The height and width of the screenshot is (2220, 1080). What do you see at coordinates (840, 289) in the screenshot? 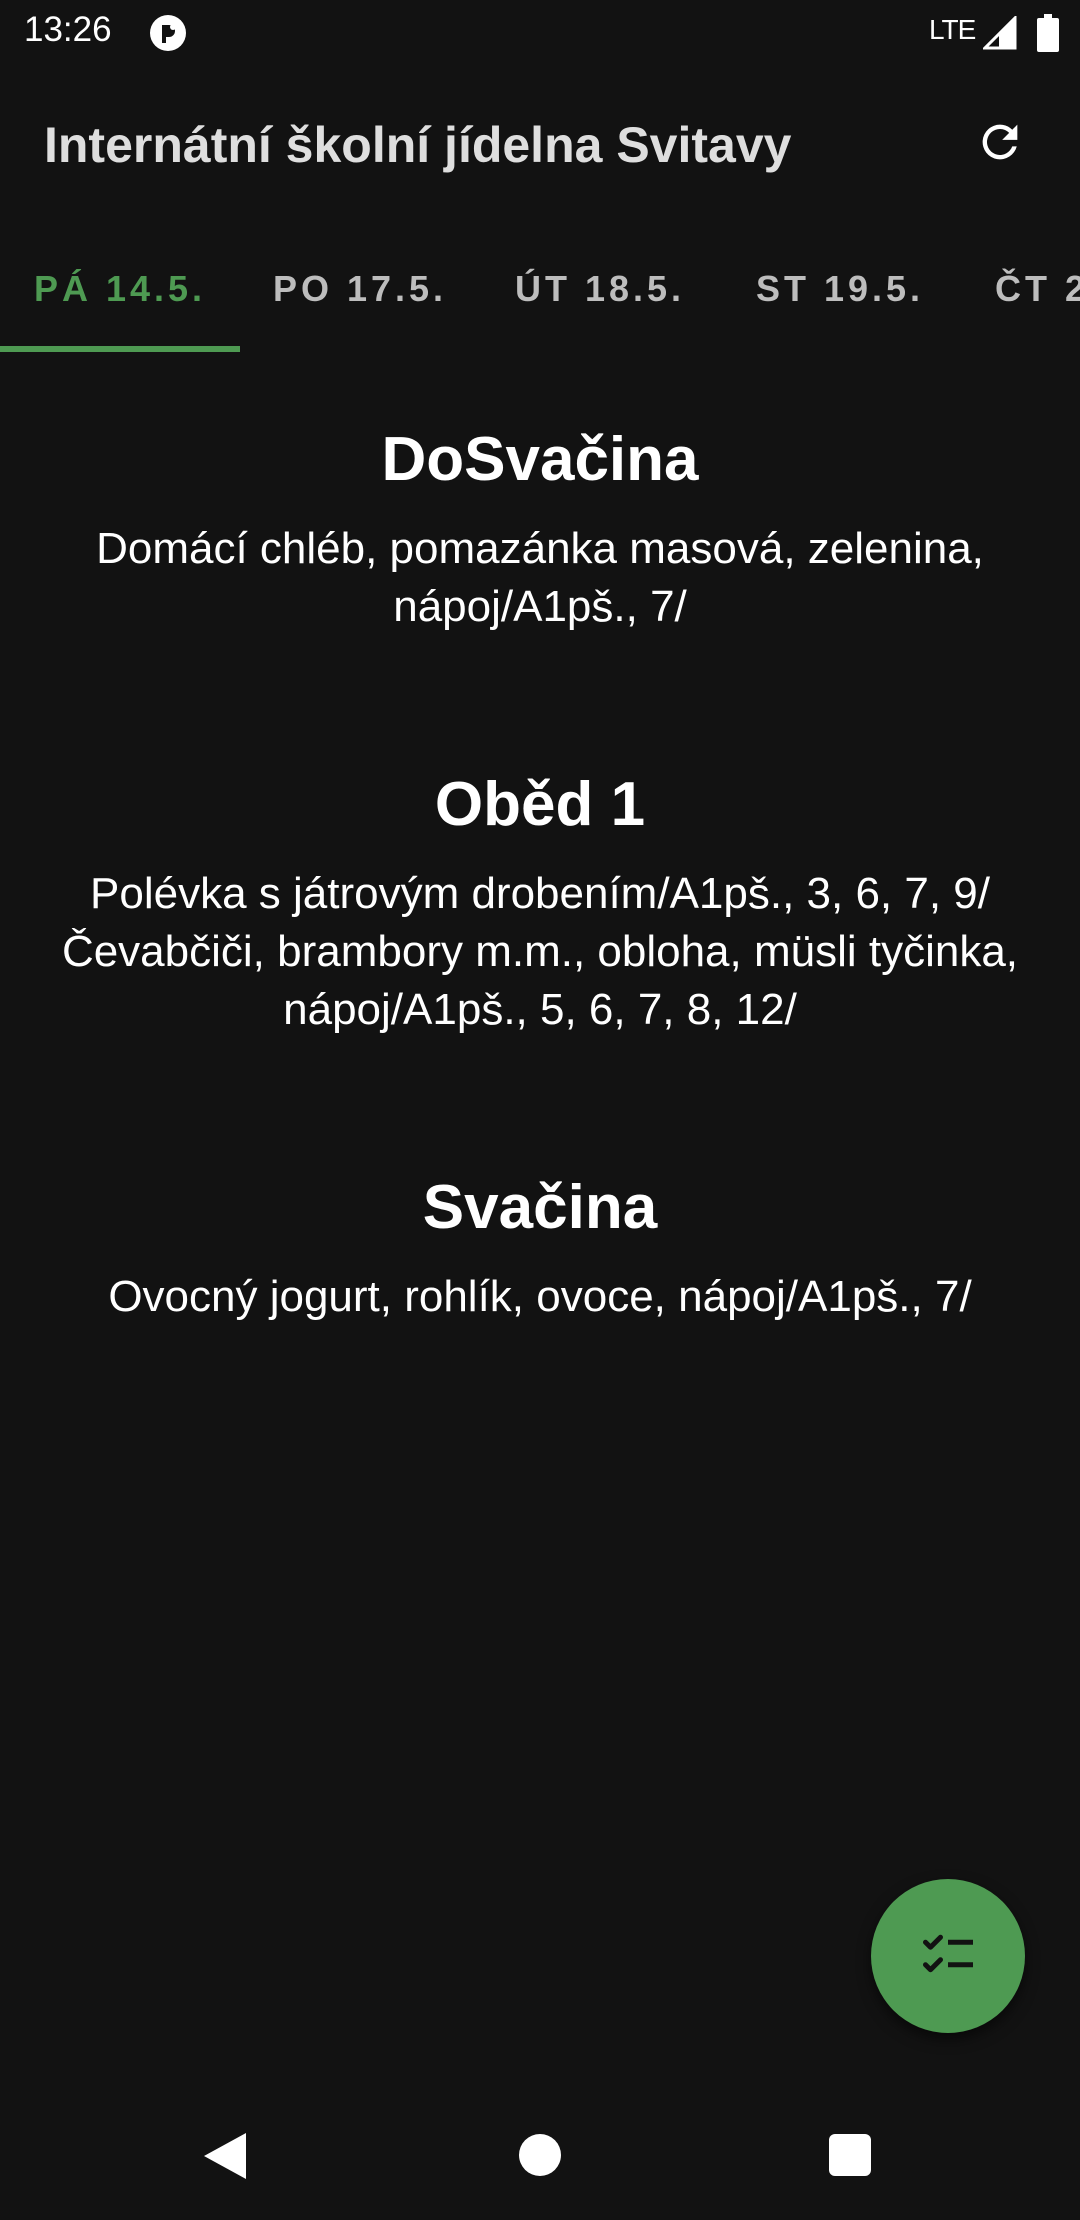
I see `tab-day-3: ST 19.5.` at bounding box center [840, 289].